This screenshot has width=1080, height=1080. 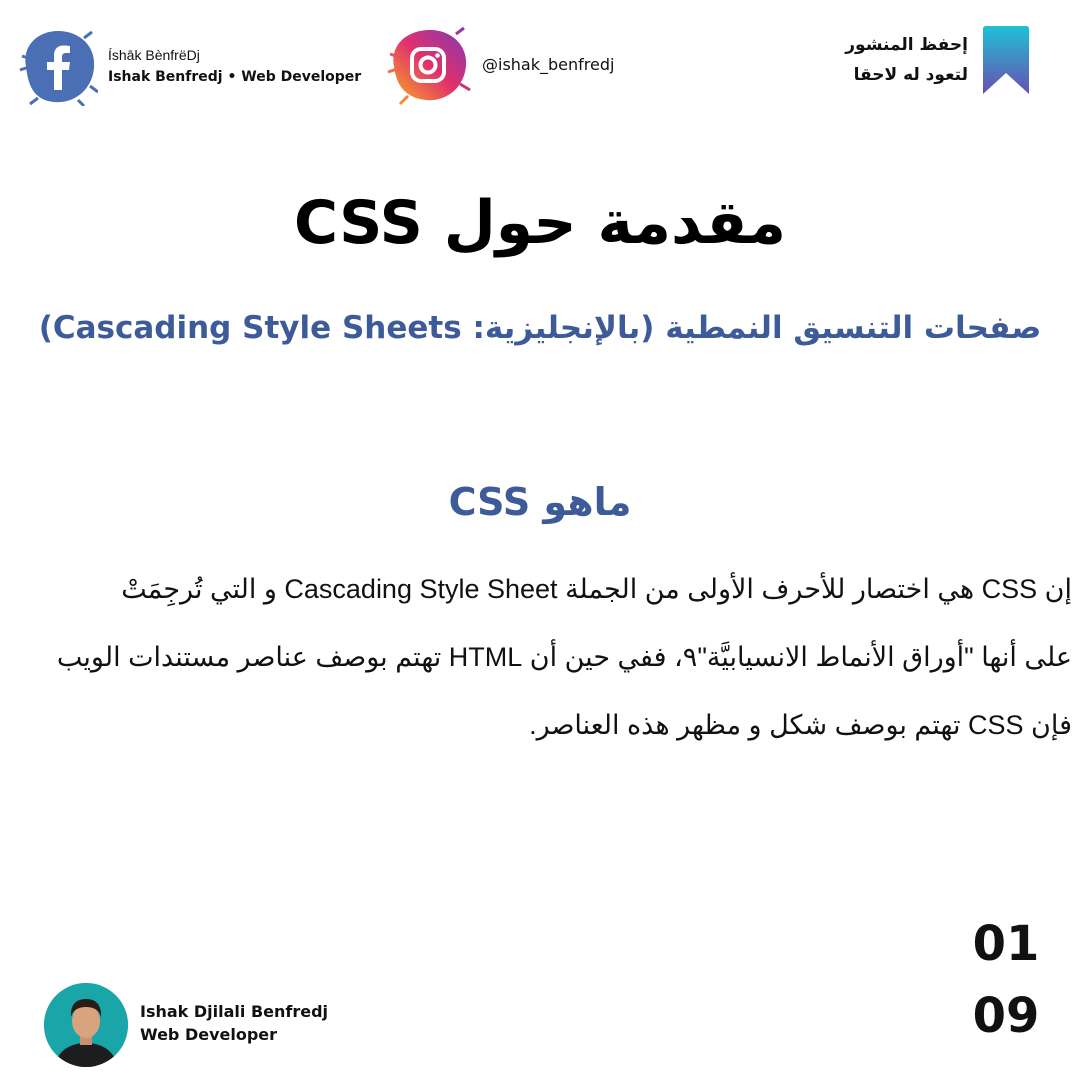 I want to click on save-post-line-1: إحفظ المنشور, so click(x=906, y=45).